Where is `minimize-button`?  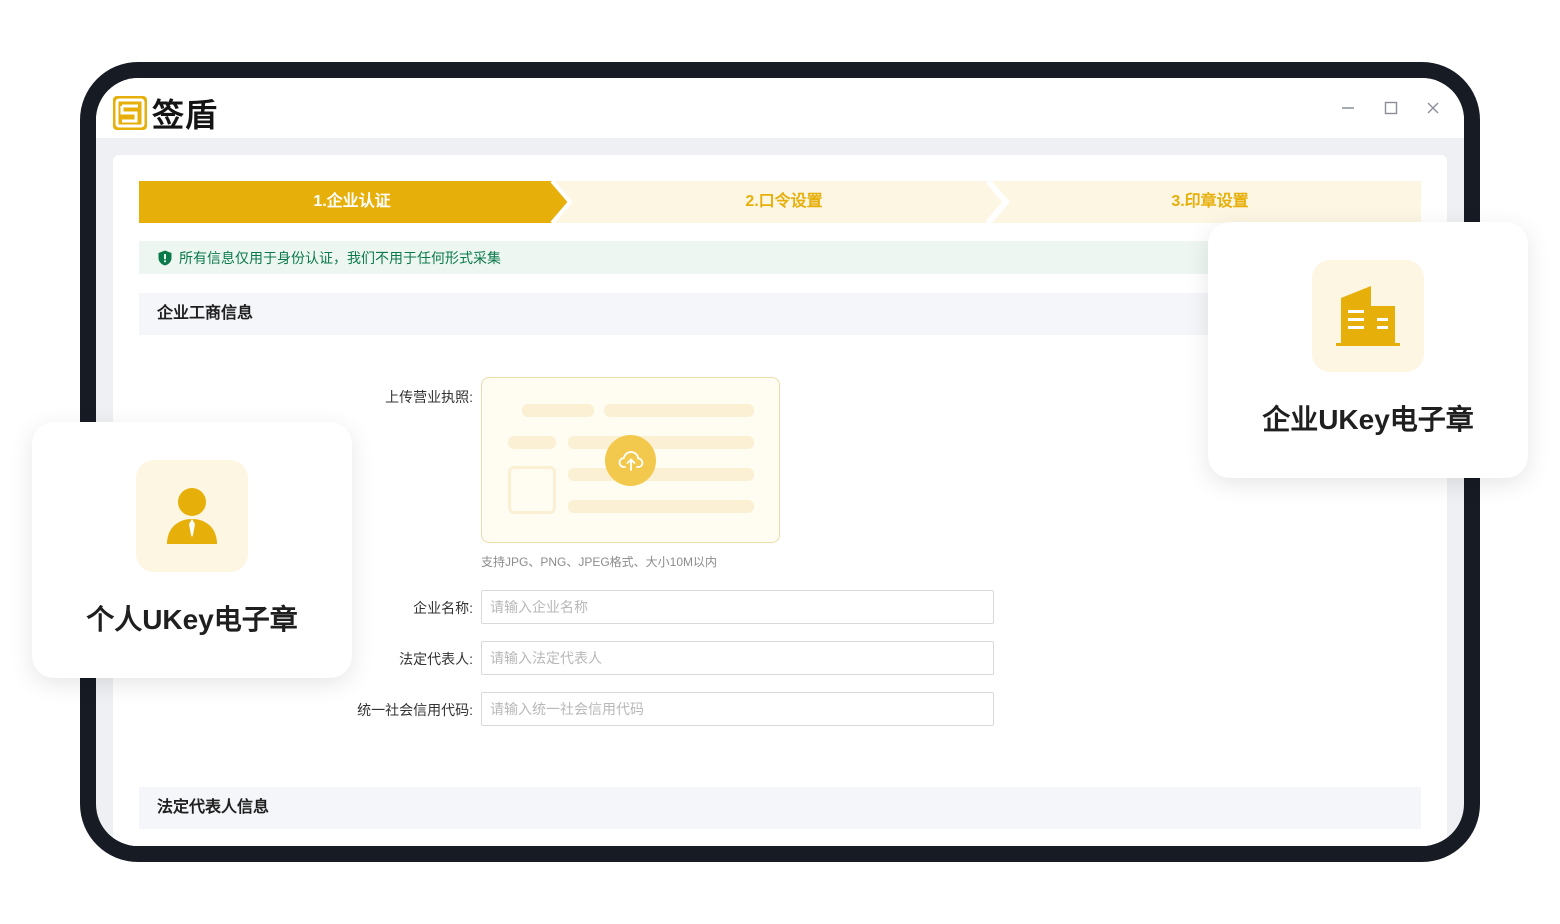
minimize-button is located at coordinates (1348, 108).